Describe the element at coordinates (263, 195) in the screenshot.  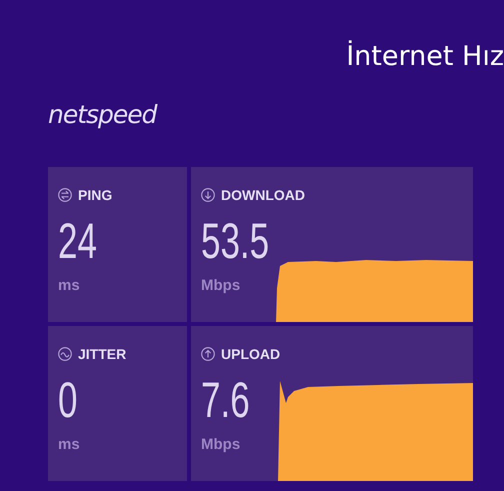
I see `metric-label: DOWNLOAD` at that location.